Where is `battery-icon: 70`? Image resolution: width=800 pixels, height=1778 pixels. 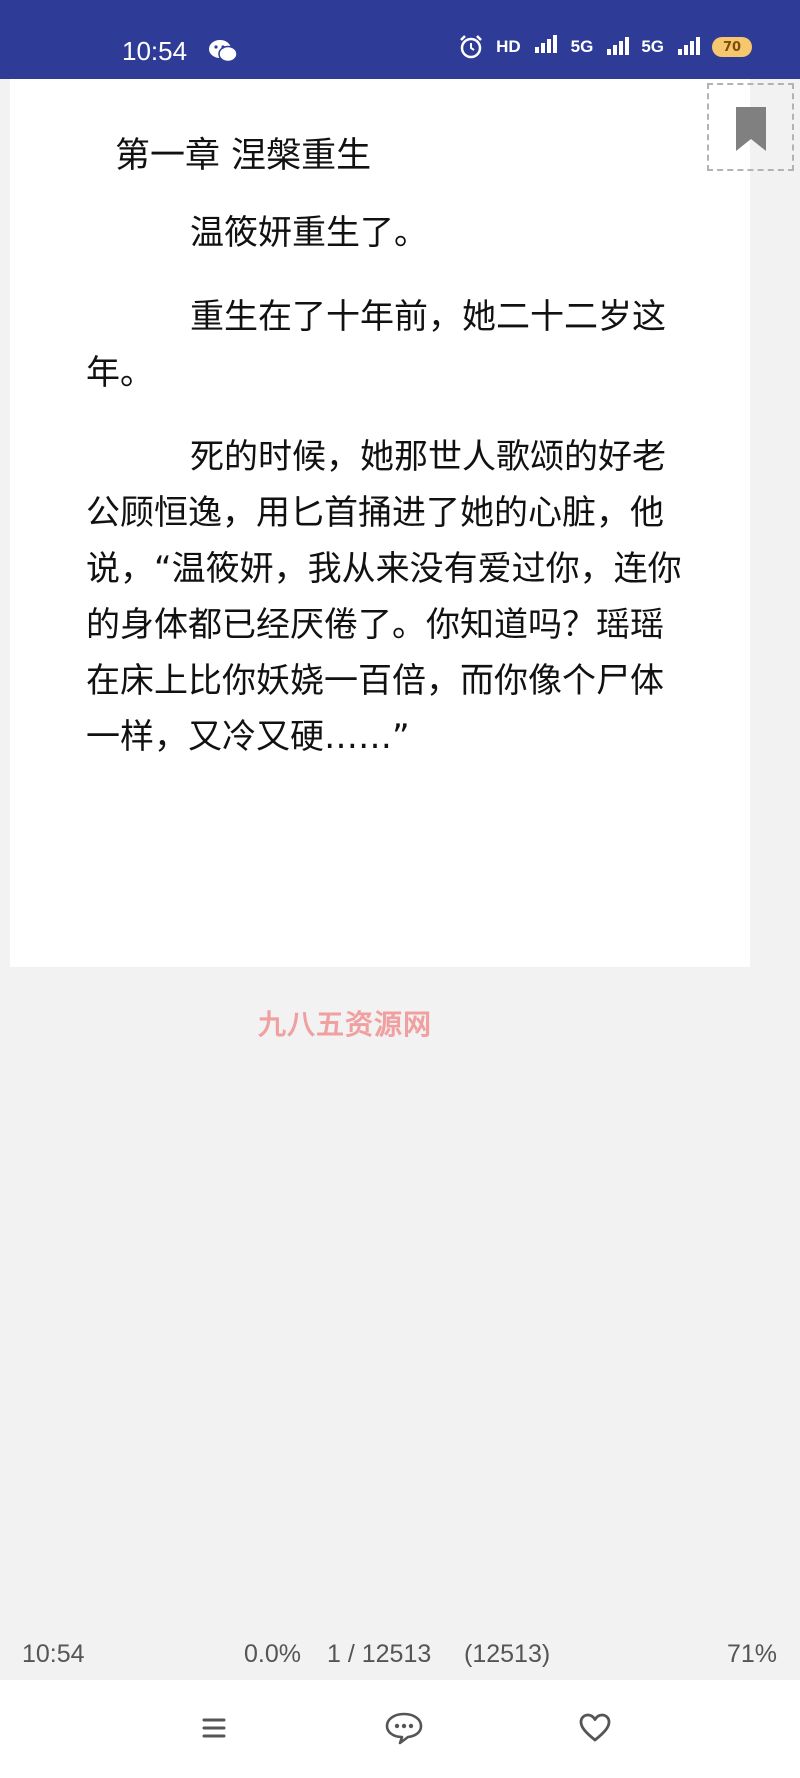
battery-icon: 70 is located at coordinates (732, 47).